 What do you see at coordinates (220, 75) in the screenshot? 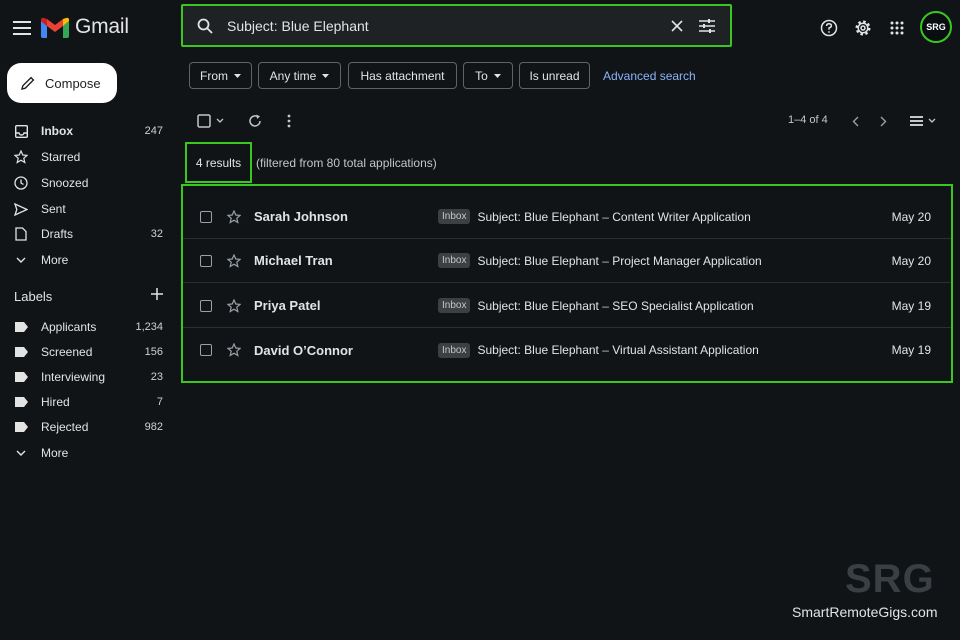
I see `filter-from-chip: From` at bounding box center [220, 75].